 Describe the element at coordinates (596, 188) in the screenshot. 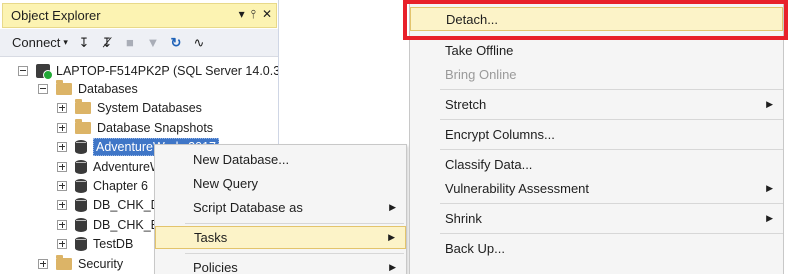

I see `menu-item-vulnerability-assessment: Vulnerability Assessment ▶` at that location.